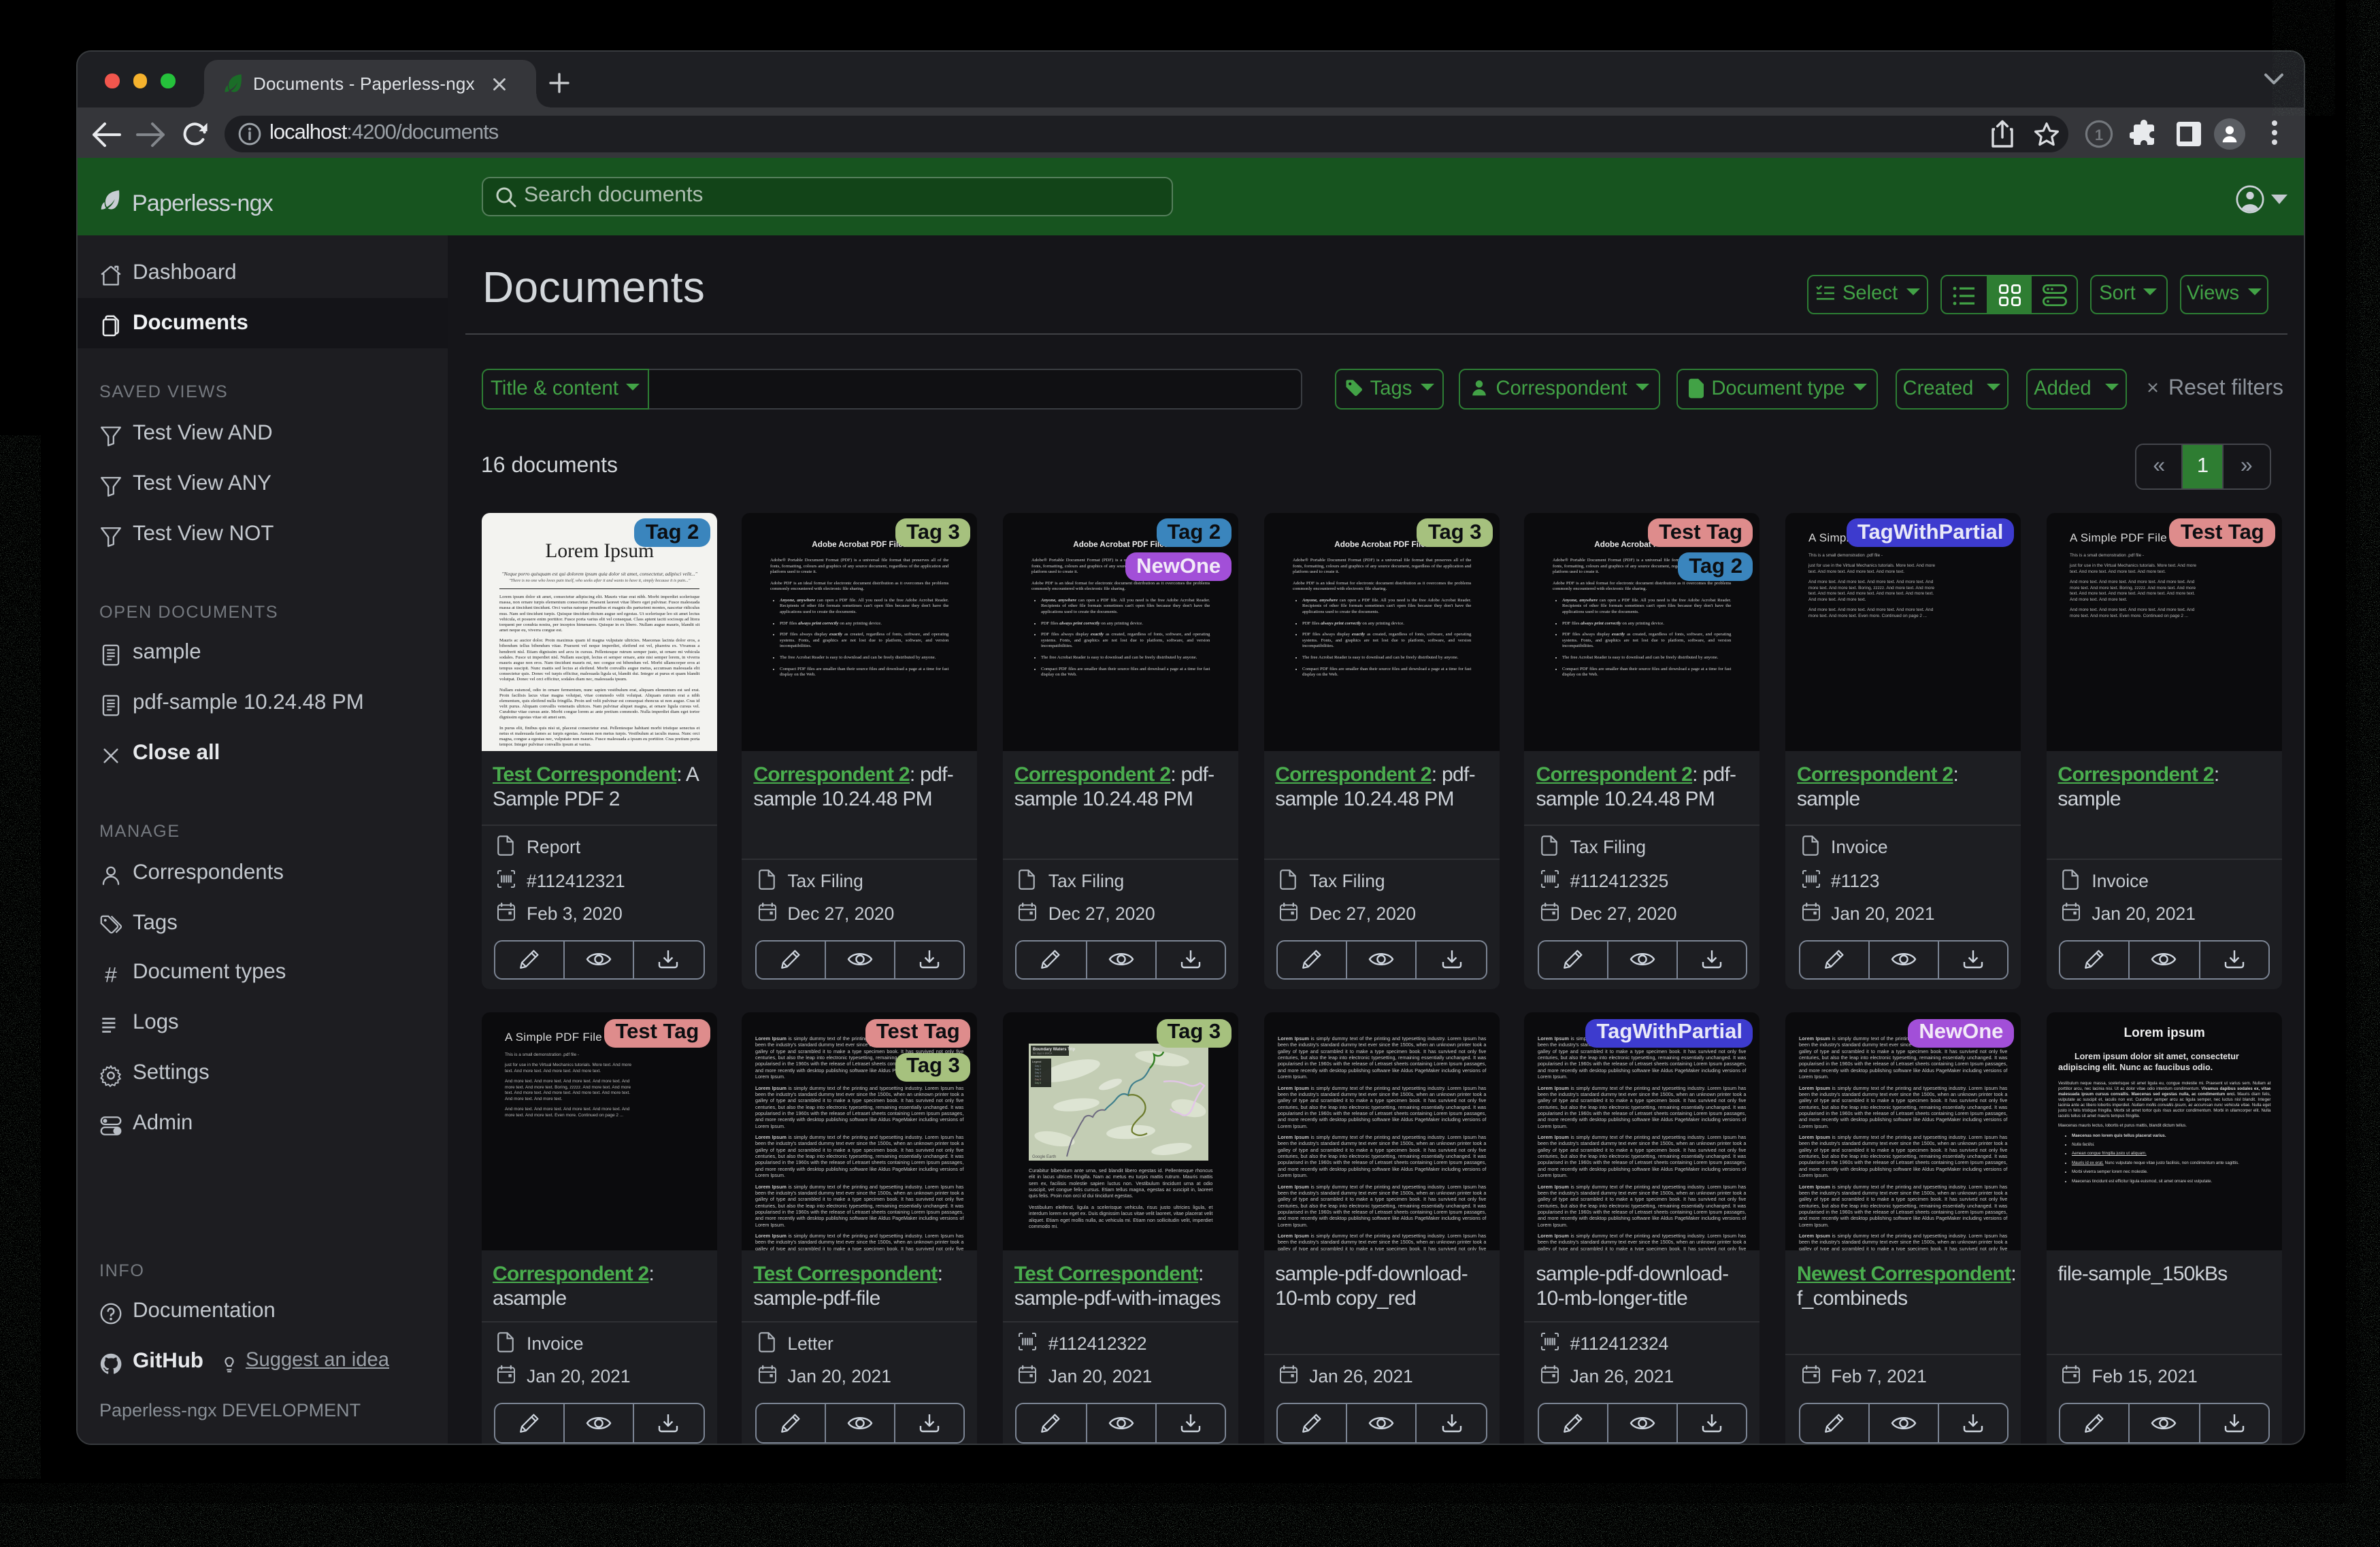 The width and height of the screenshot is (2380, 1547). Describe the element at coordinates (1044, 1157) in the screenshot. I see `svg-text: Google Earth` at that location.